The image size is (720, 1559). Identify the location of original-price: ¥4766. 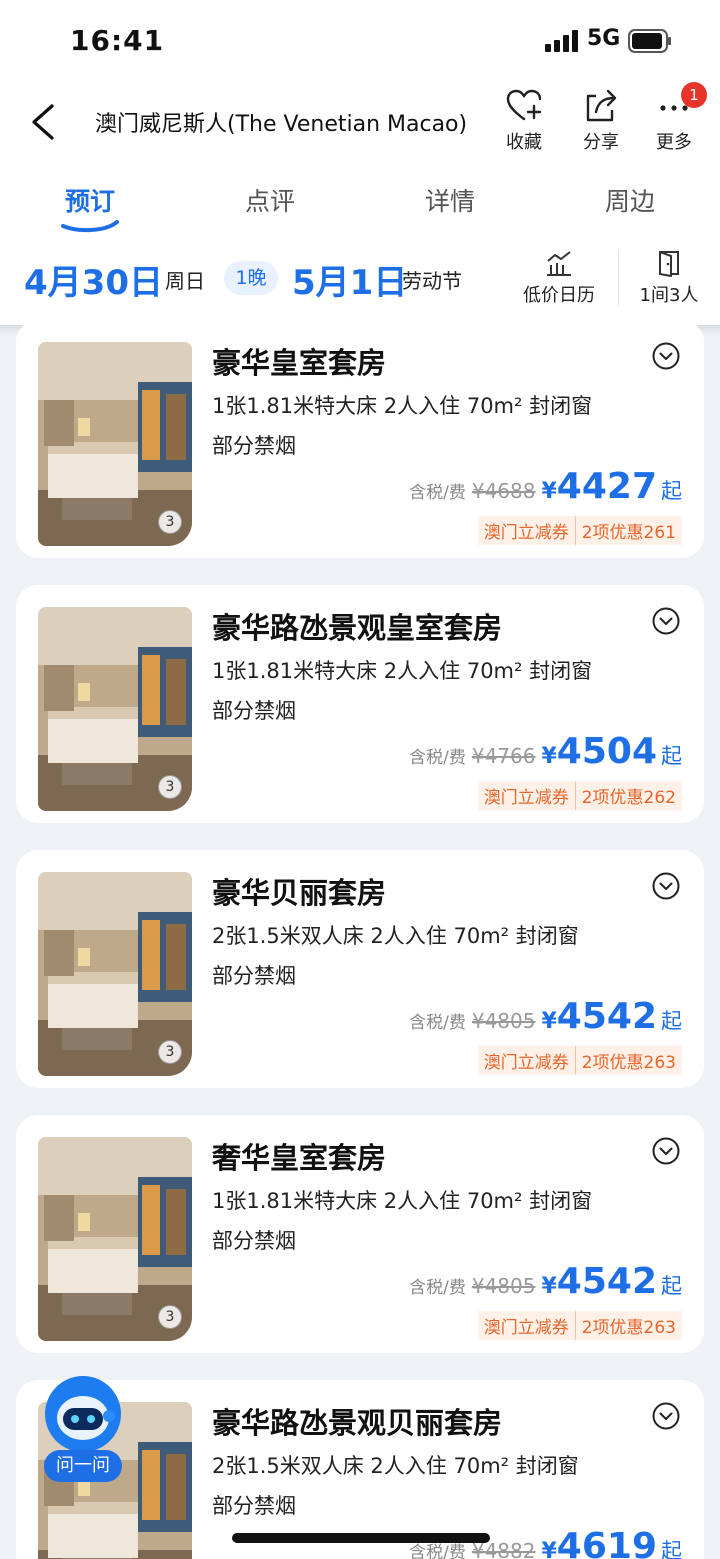
(503, 756).